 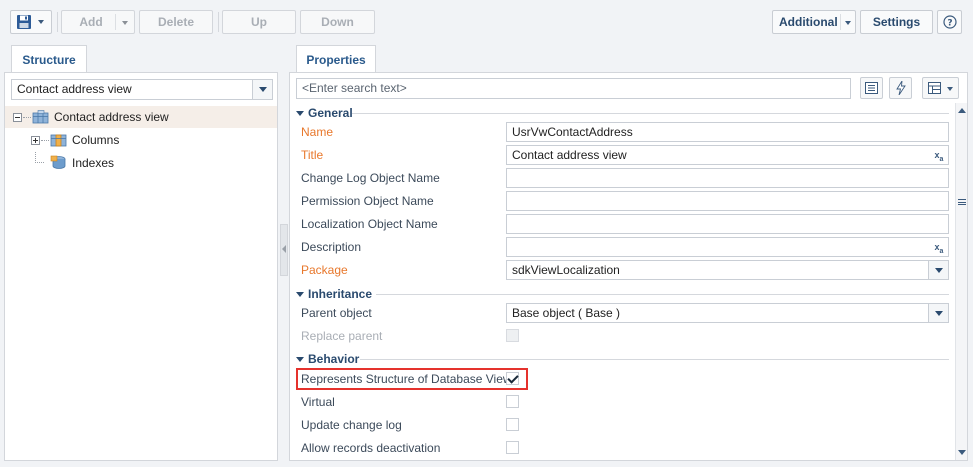 I want to click on label-localization: Localization Object Name, so click(x=369, y=224).